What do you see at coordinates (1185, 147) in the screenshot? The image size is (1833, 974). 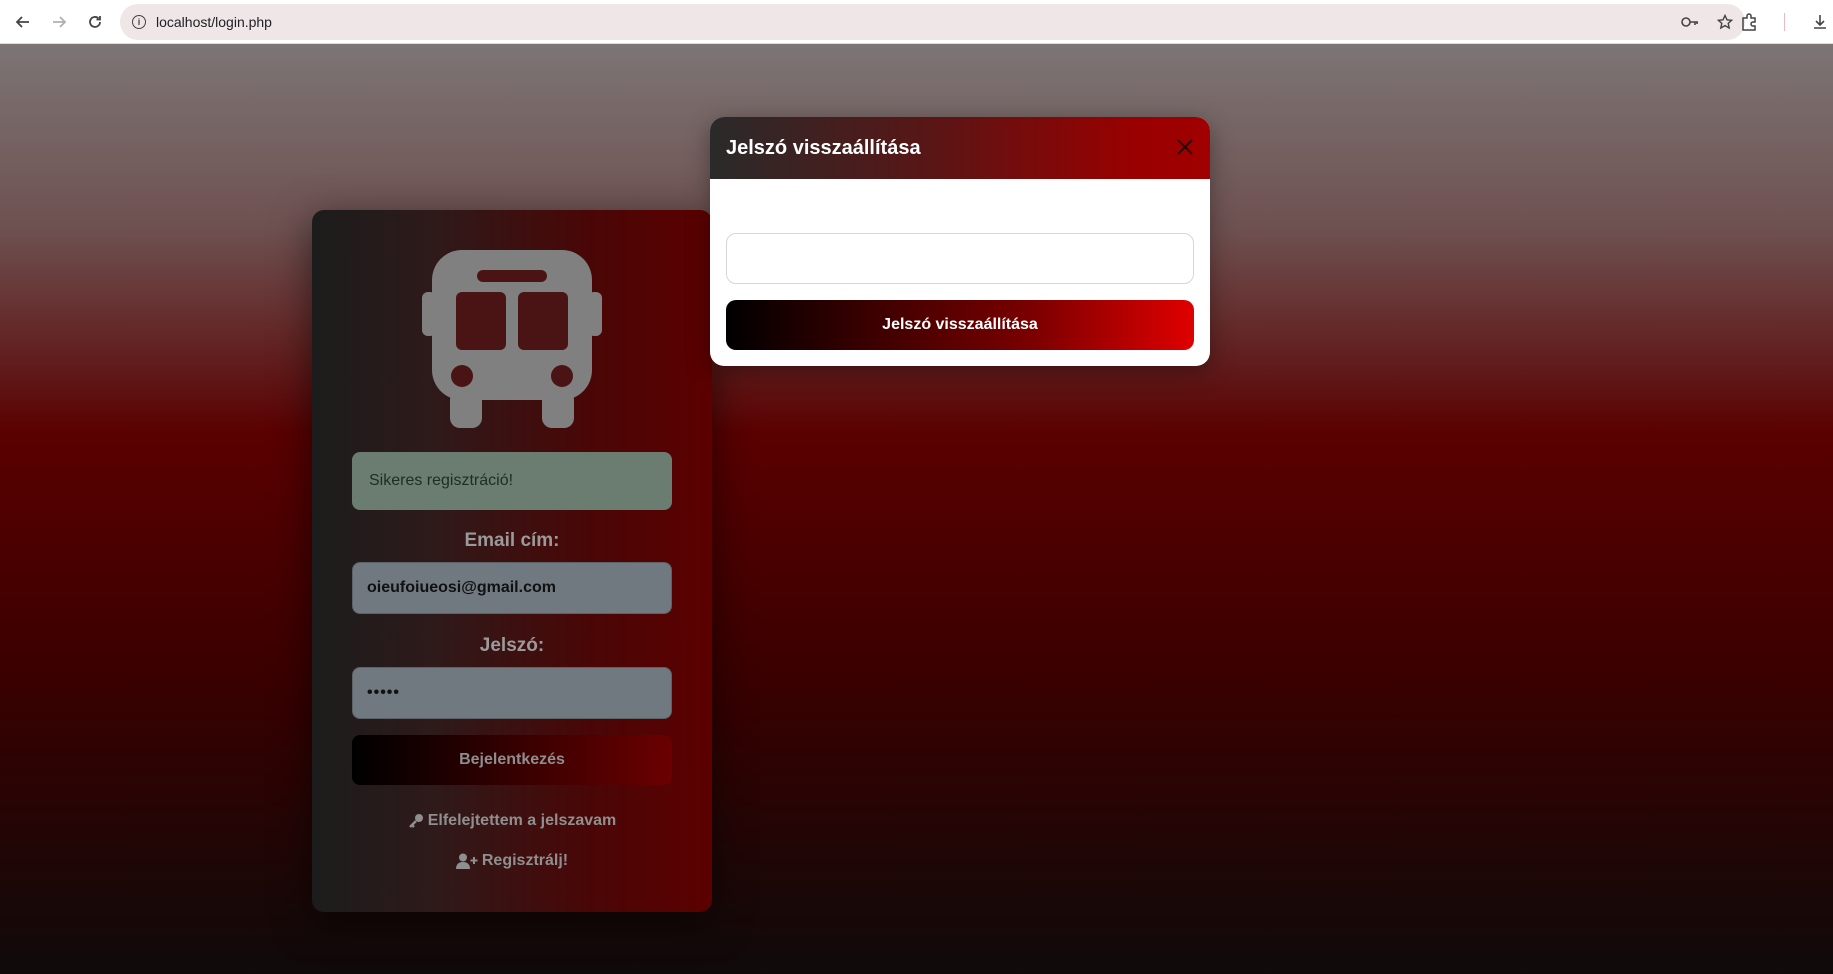 I see `close-icon` at bounding box center [1185, 147].